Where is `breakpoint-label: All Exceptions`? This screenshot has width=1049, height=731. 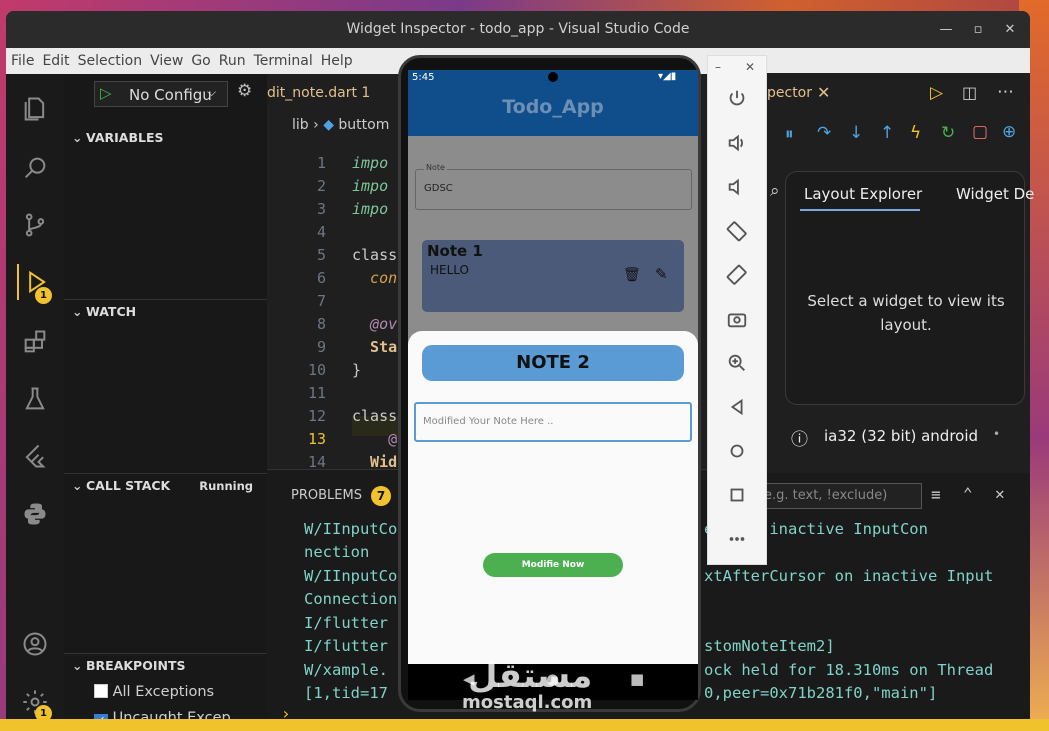
breakpoint-label: All Exceptions is located at coordinates (163, 692).